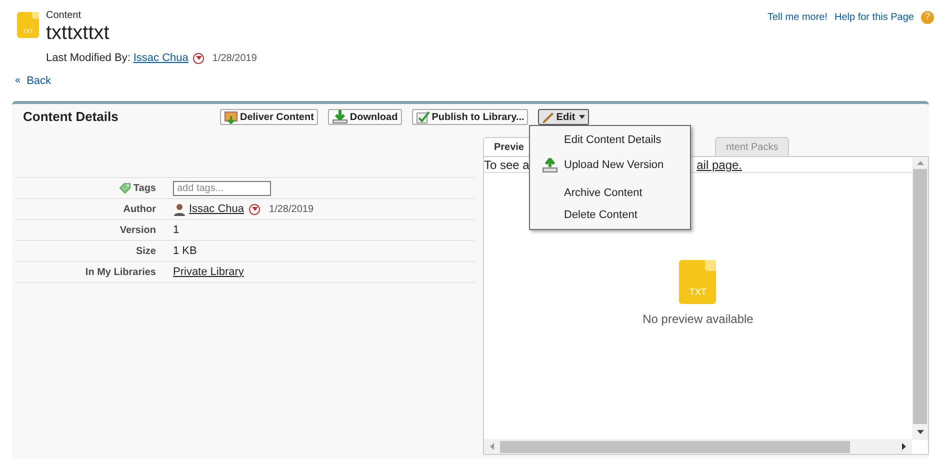 The width and height of the screenshot is (941, 459). What do you see at coordinates (423, 117) in the screenshot?
I see `checkmark-icon` at bounding box center [423, 117].